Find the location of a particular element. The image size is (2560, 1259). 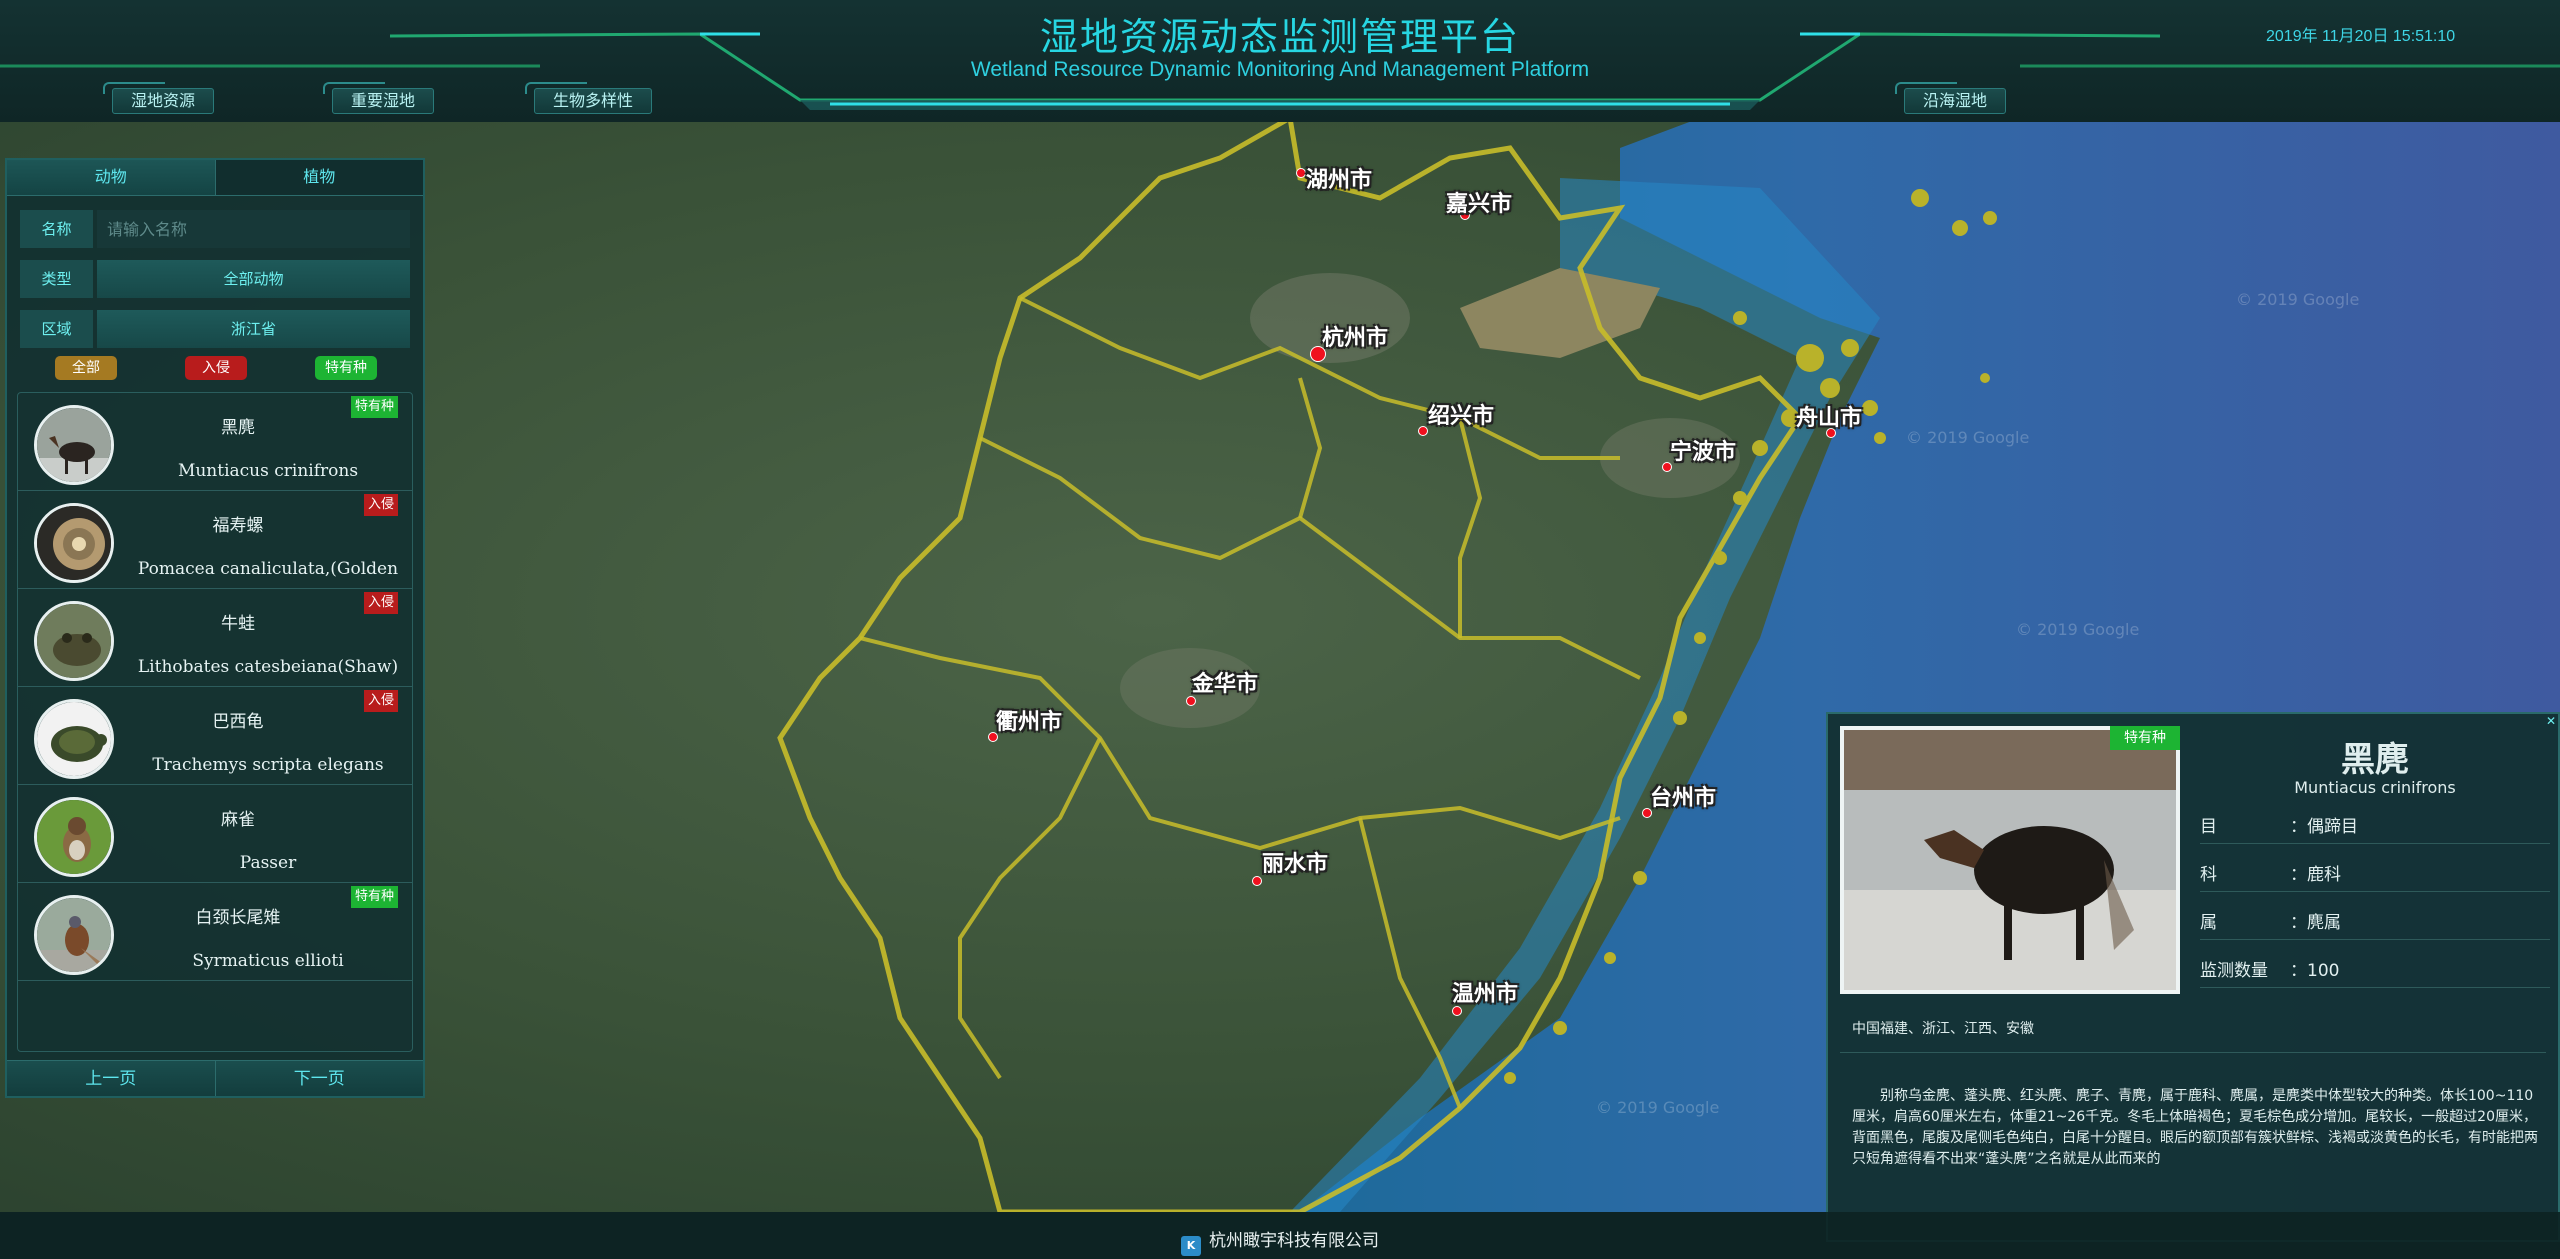

list-item: 福寿螺 Pomacea canaliculata,(Golden 入侵 is located at coordinates (215, 540).